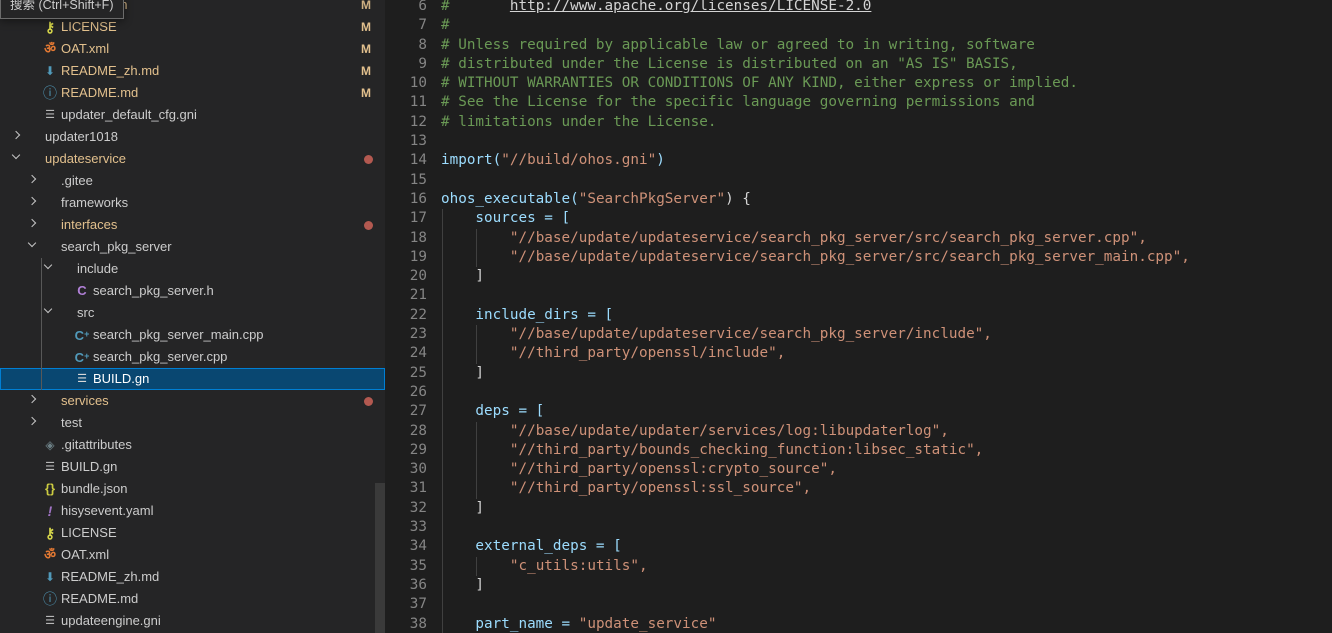  What do you see at coordinates (380, 558) in the screenshot?
I see `sidebar-scrollbar` at bounding box center [380, 558].